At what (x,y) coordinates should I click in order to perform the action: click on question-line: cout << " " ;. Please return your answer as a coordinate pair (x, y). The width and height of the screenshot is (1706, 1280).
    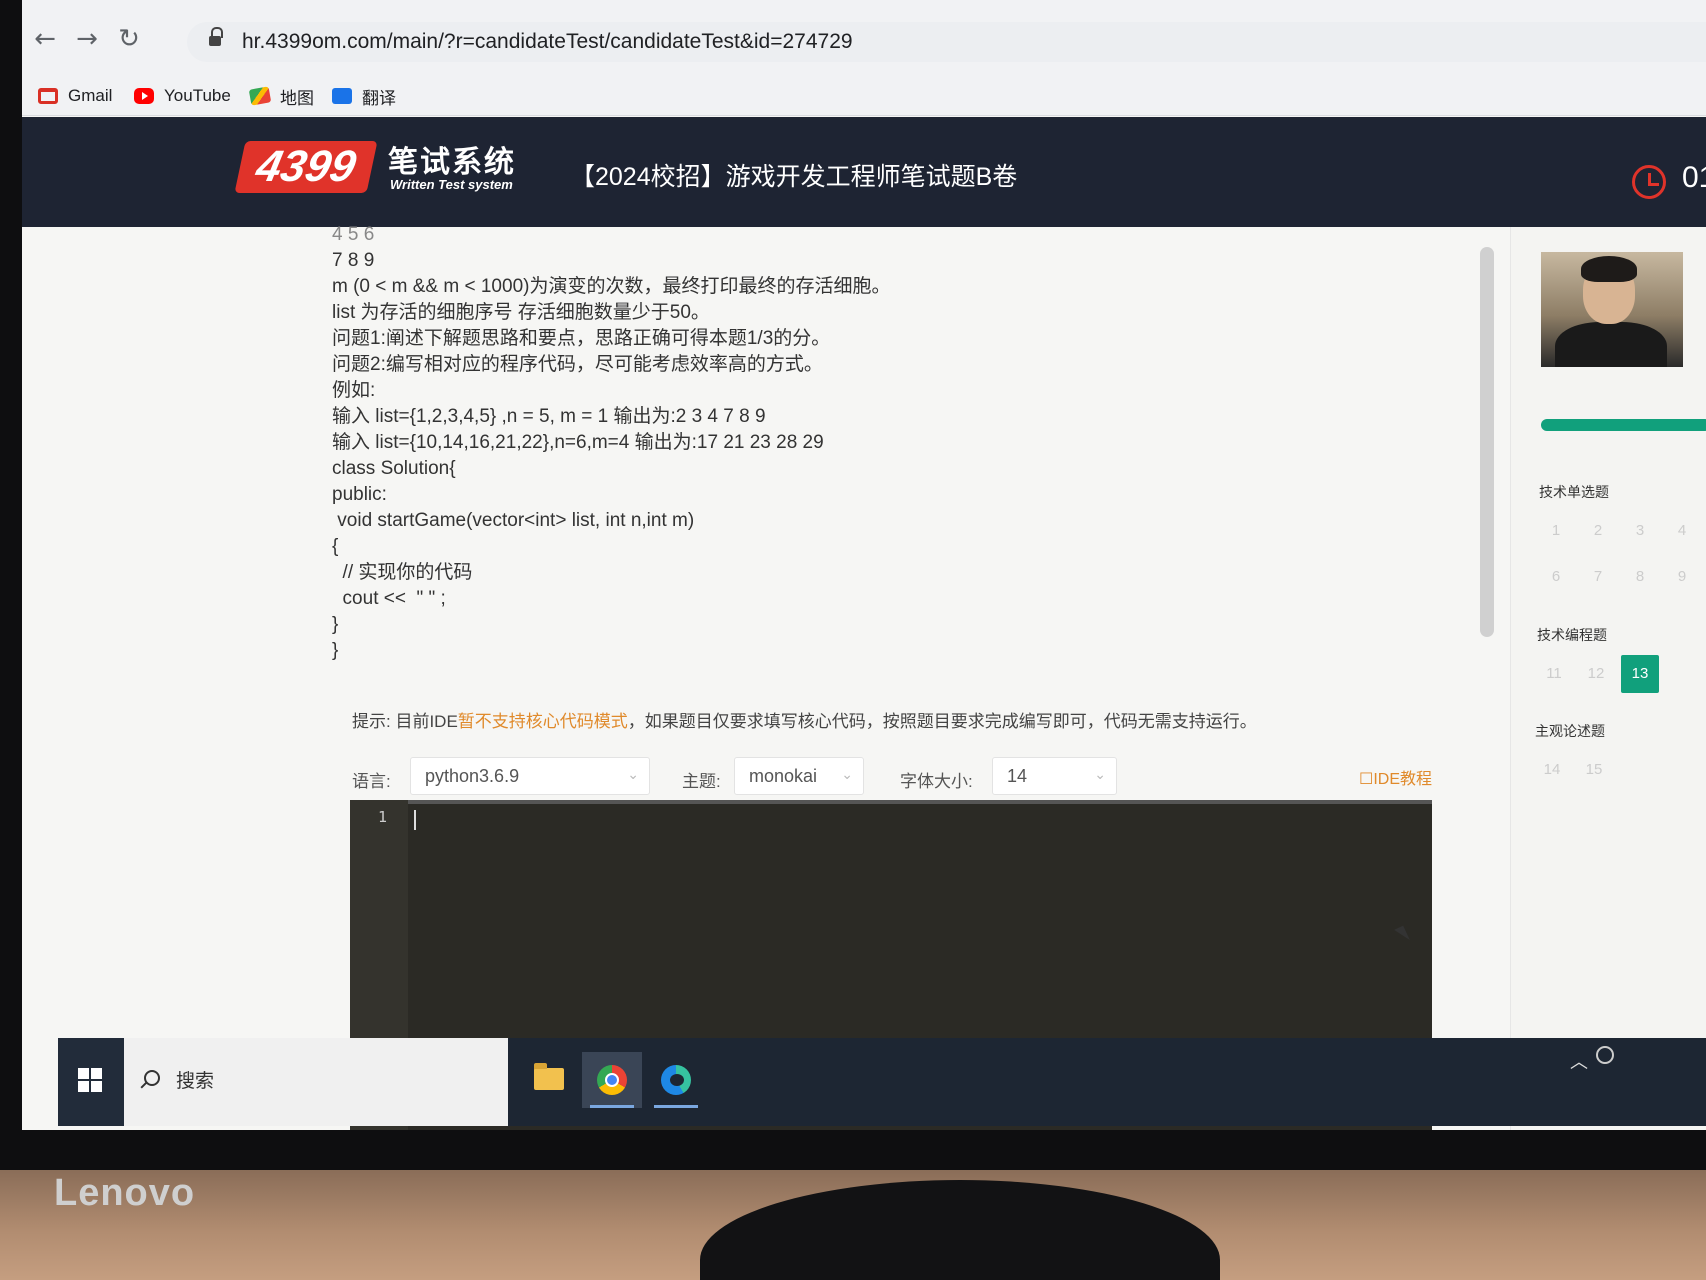
    Looking at the image, I should click on (389, 598).